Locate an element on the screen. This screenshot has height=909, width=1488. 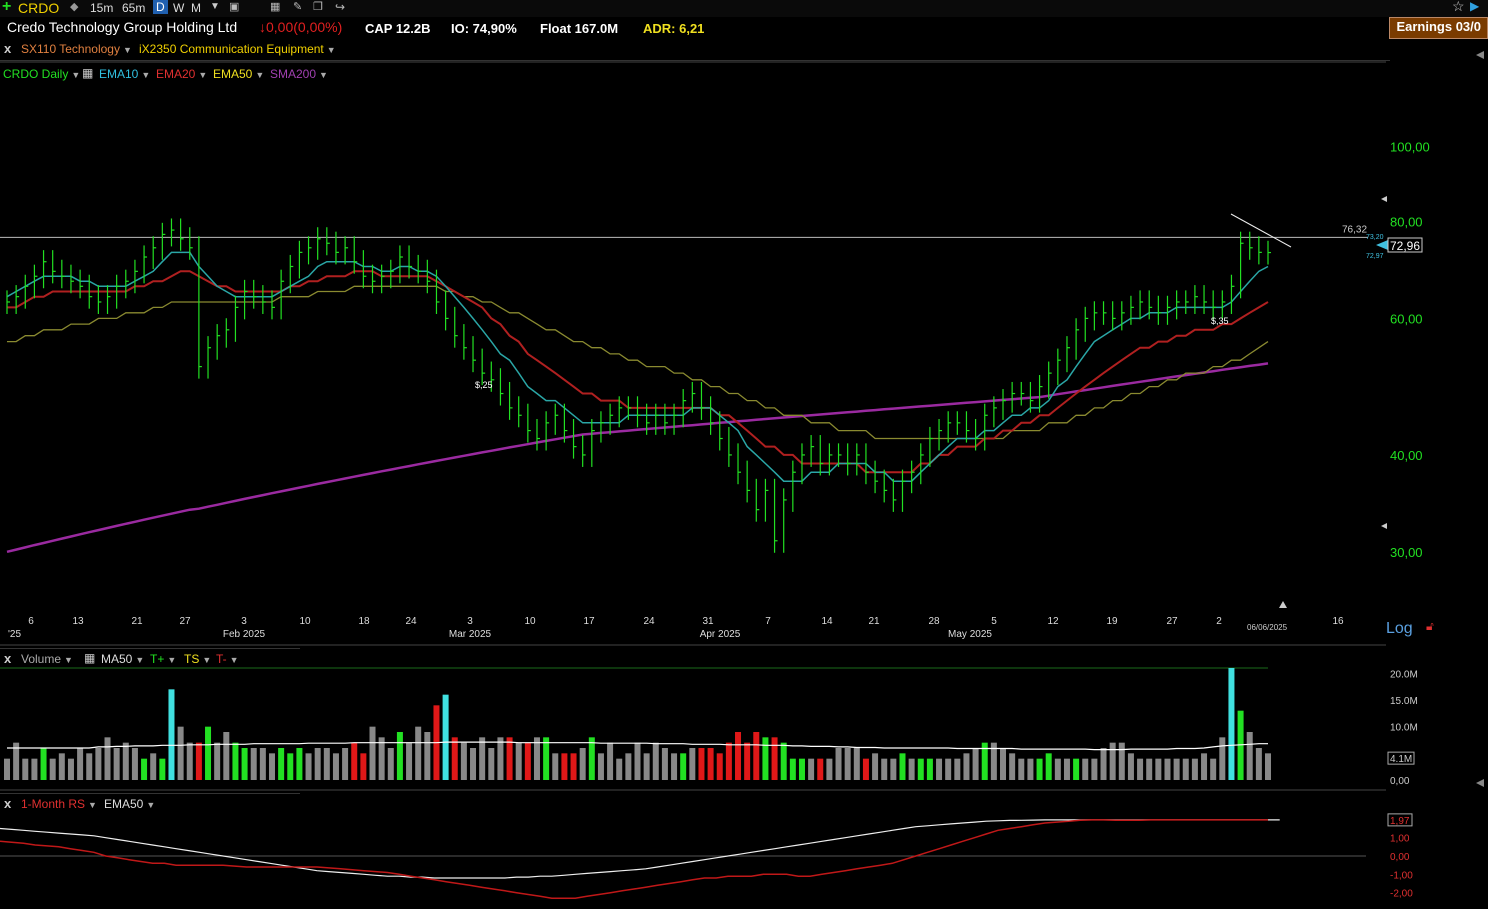
scroll-marker-icon is located at coordinates (1480, 783).